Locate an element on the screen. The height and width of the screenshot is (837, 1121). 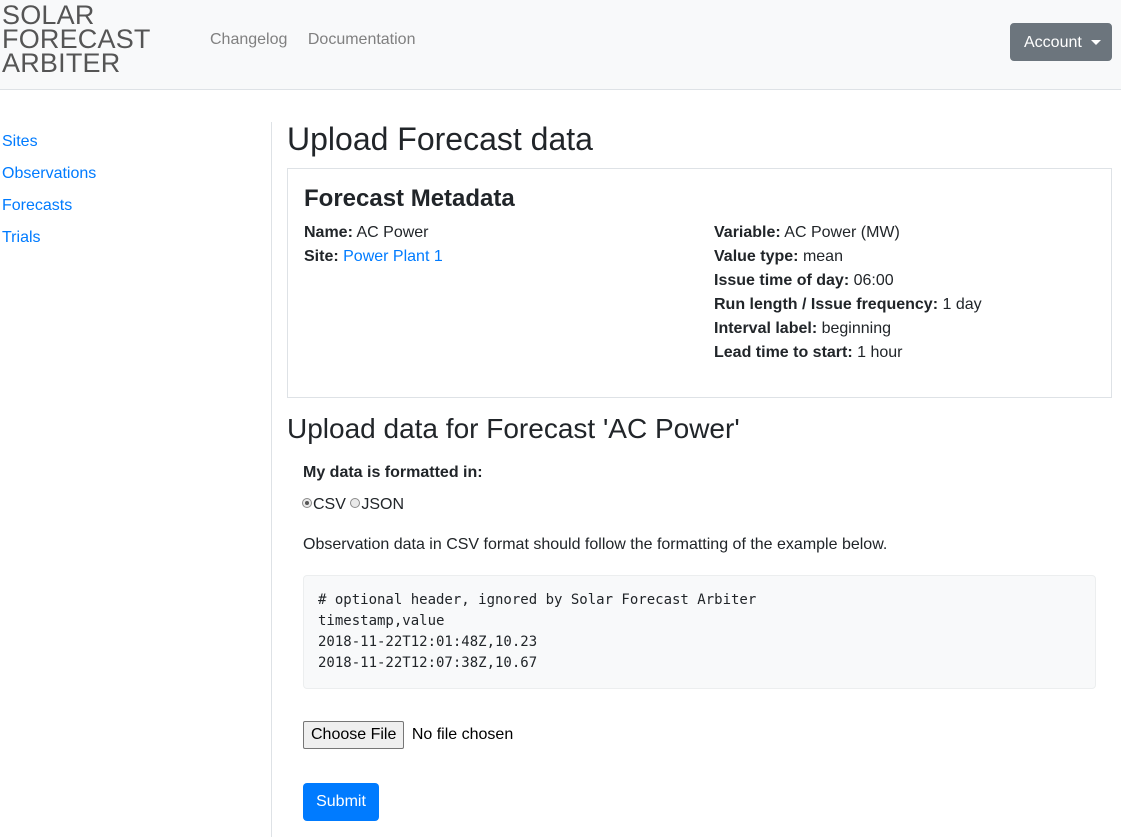
sidebar-item-sites: Sites is located at coordinates (49, 142).